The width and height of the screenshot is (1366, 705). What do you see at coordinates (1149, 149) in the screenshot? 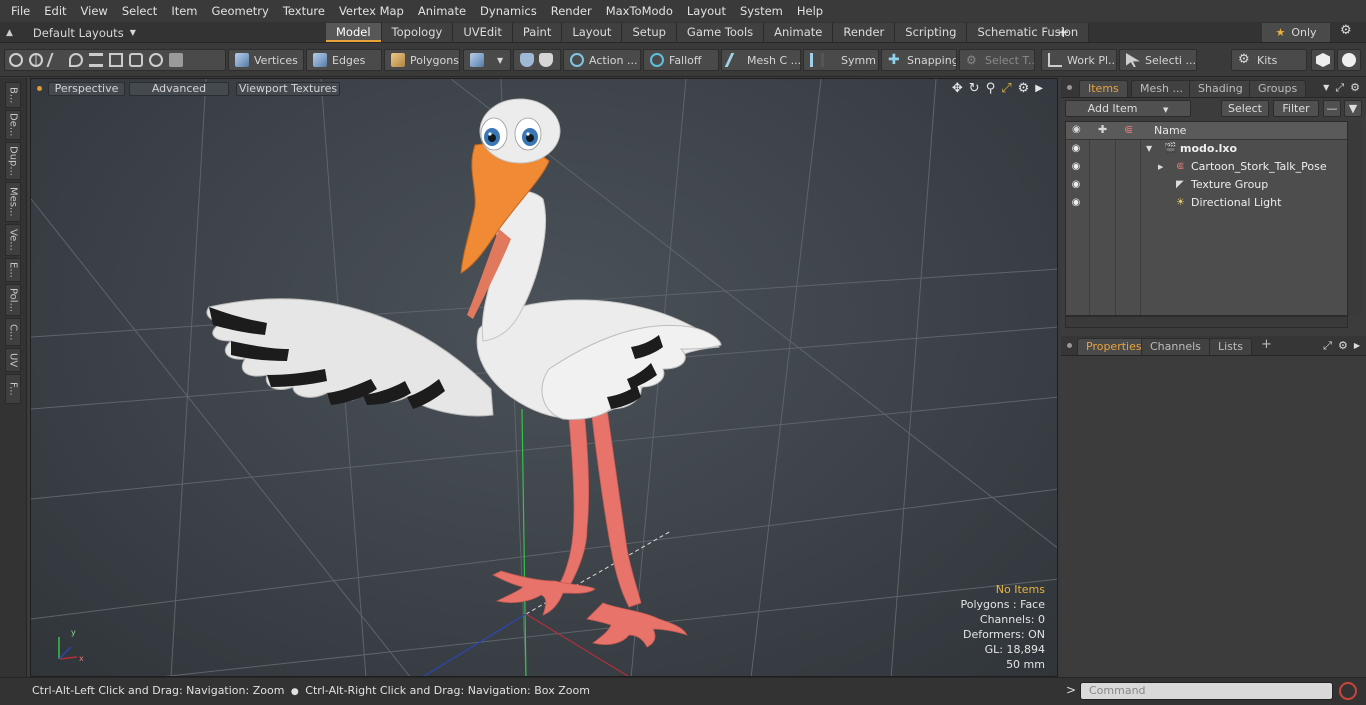
I see `expand-arrow-icon: ▼` at bounding box center [1149, 149].